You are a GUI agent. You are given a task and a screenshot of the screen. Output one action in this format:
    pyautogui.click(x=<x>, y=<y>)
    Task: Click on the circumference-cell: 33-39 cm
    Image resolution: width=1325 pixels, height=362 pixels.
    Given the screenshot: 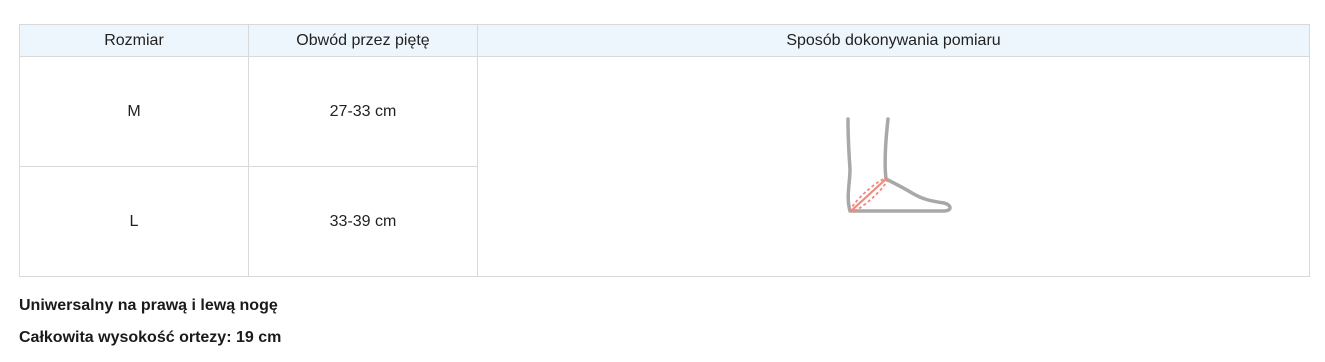 What is the action you would take?
    pyautogui.click(x=363, y=221)
    